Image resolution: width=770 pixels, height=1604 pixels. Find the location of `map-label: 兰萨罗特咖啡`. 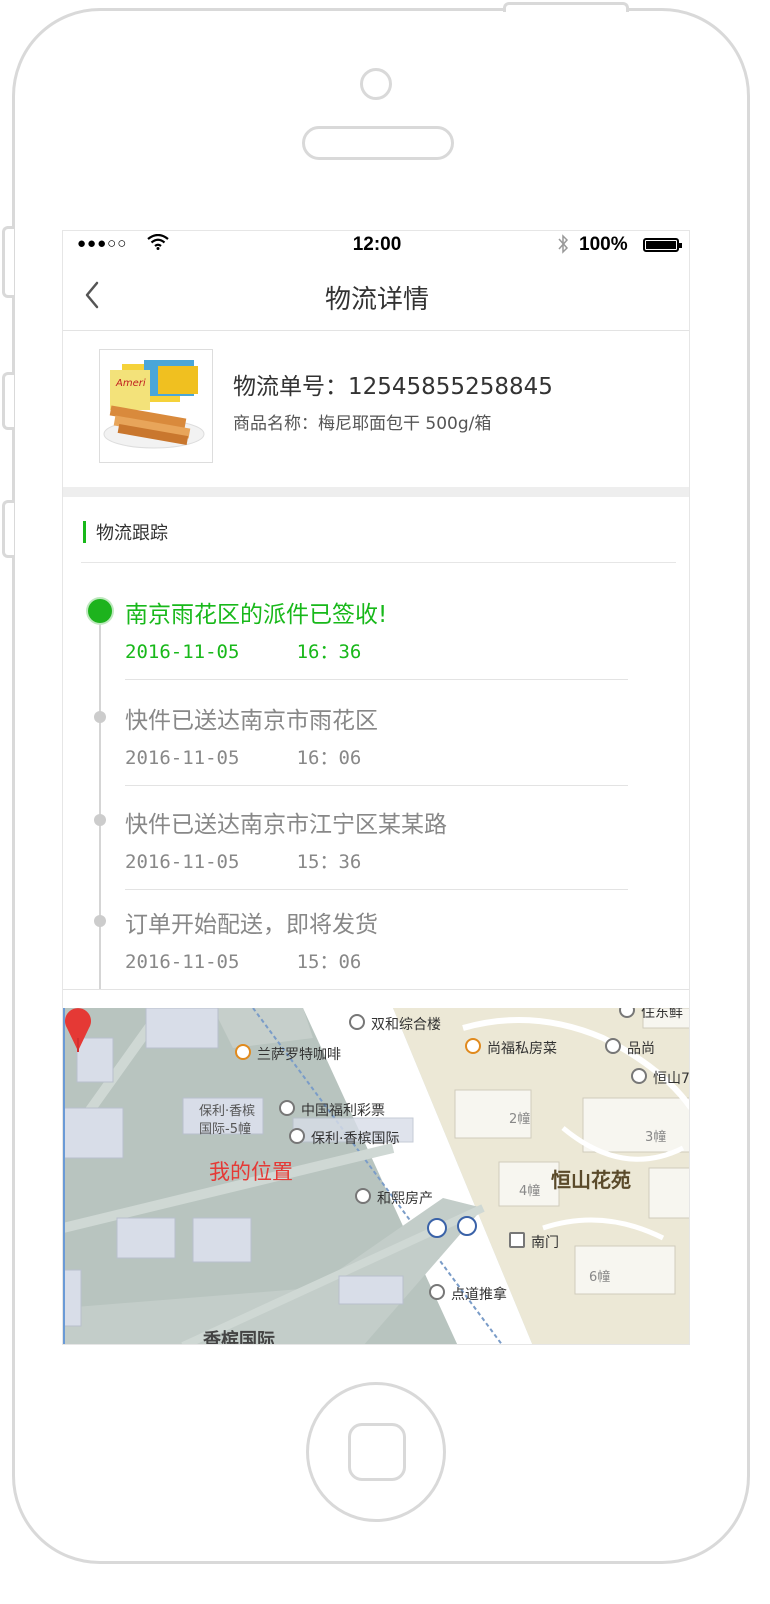

map-label: 兰萨罗特咖啡 is located at coordinates (299, 1055).